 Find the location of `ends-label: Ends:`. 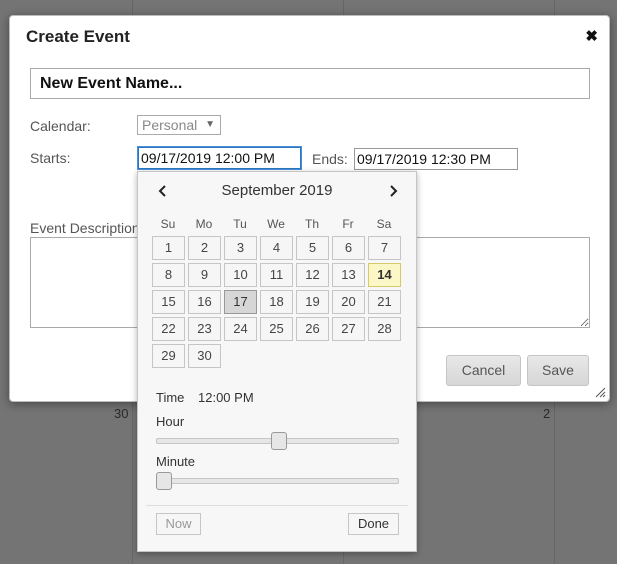

ends-label: Ends: is located at coordinates (330, 159).